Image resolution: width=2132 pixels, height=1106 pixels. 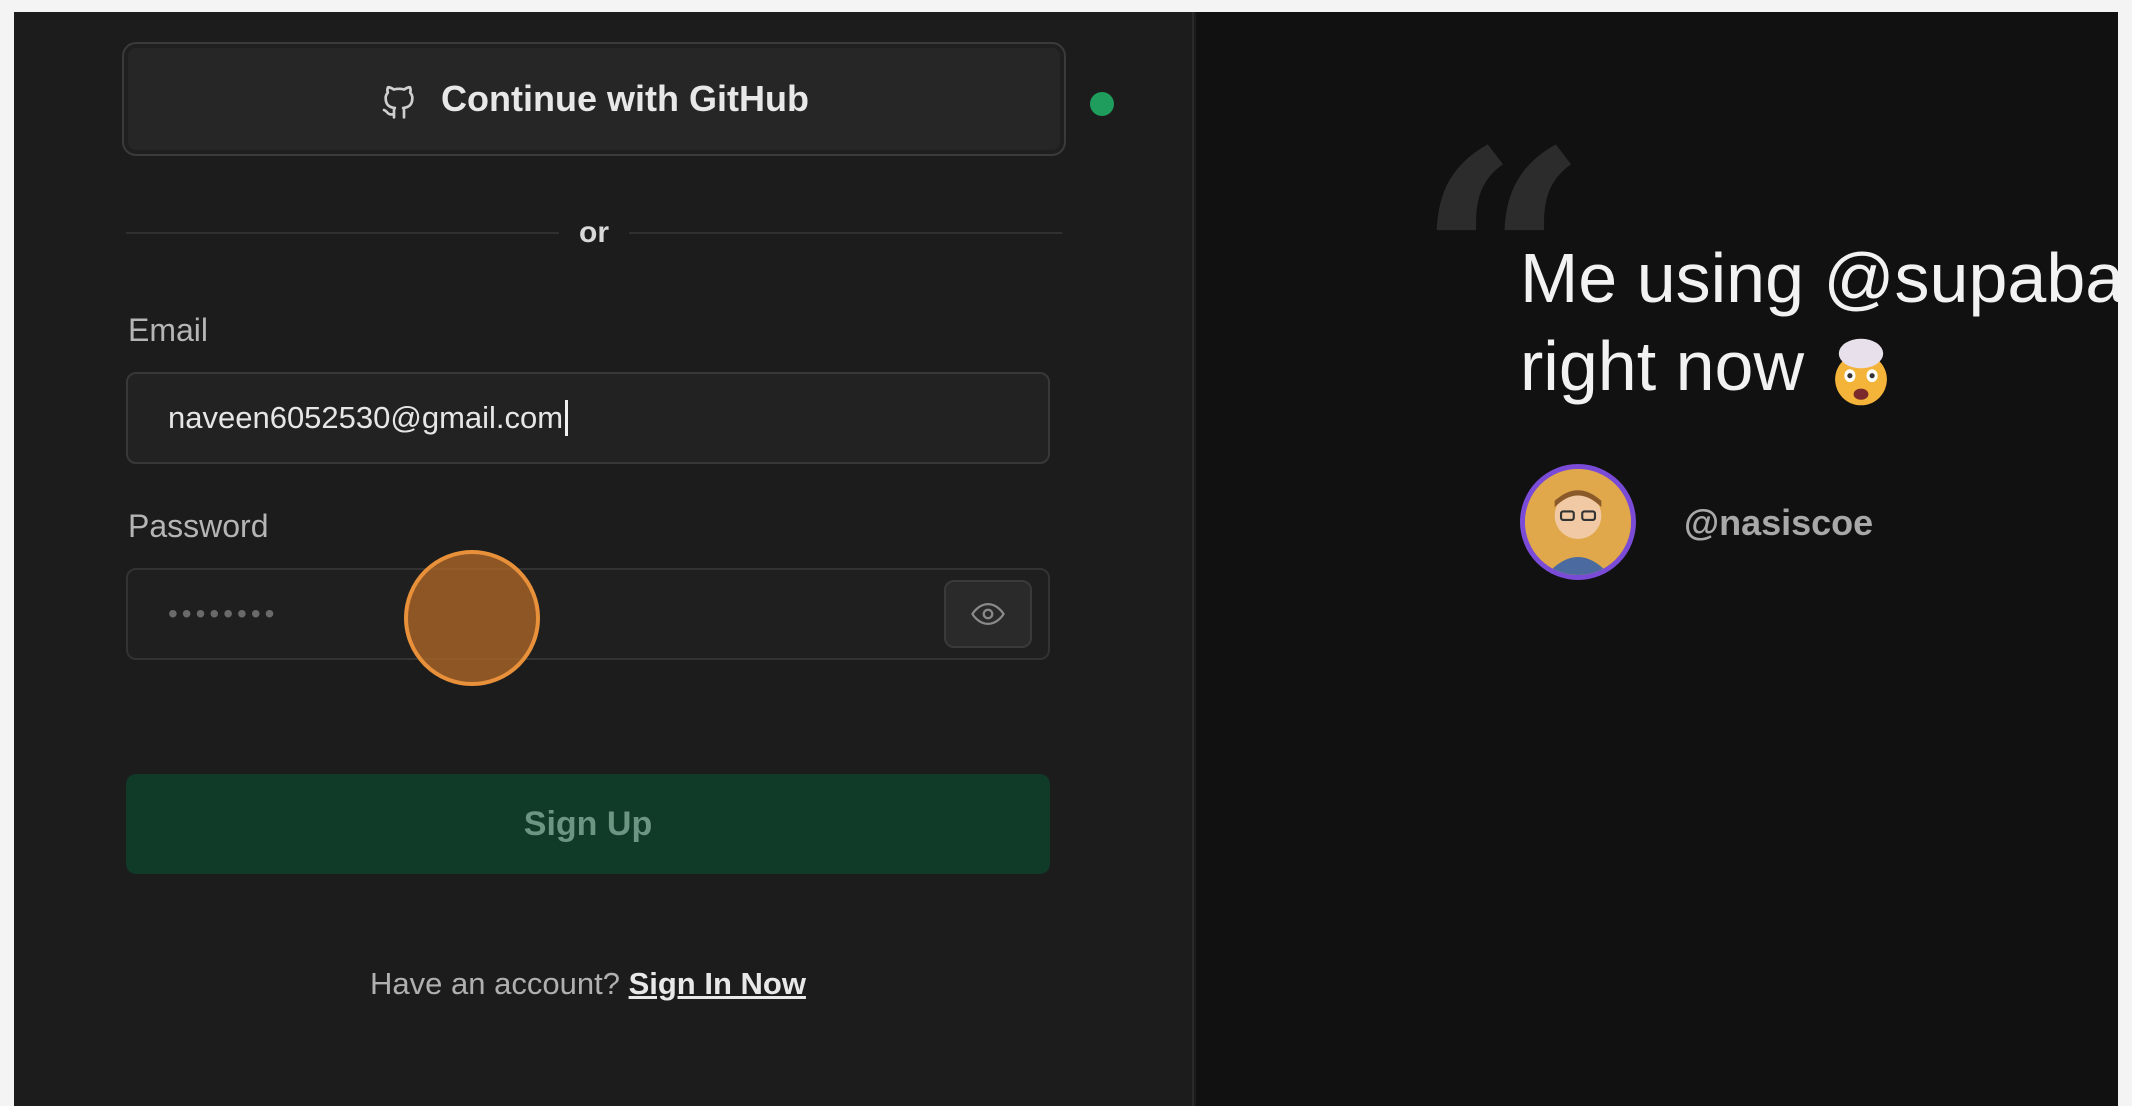 I want to click on email-value: naveen6052530@gmail.com, so click(x=366, y=417).